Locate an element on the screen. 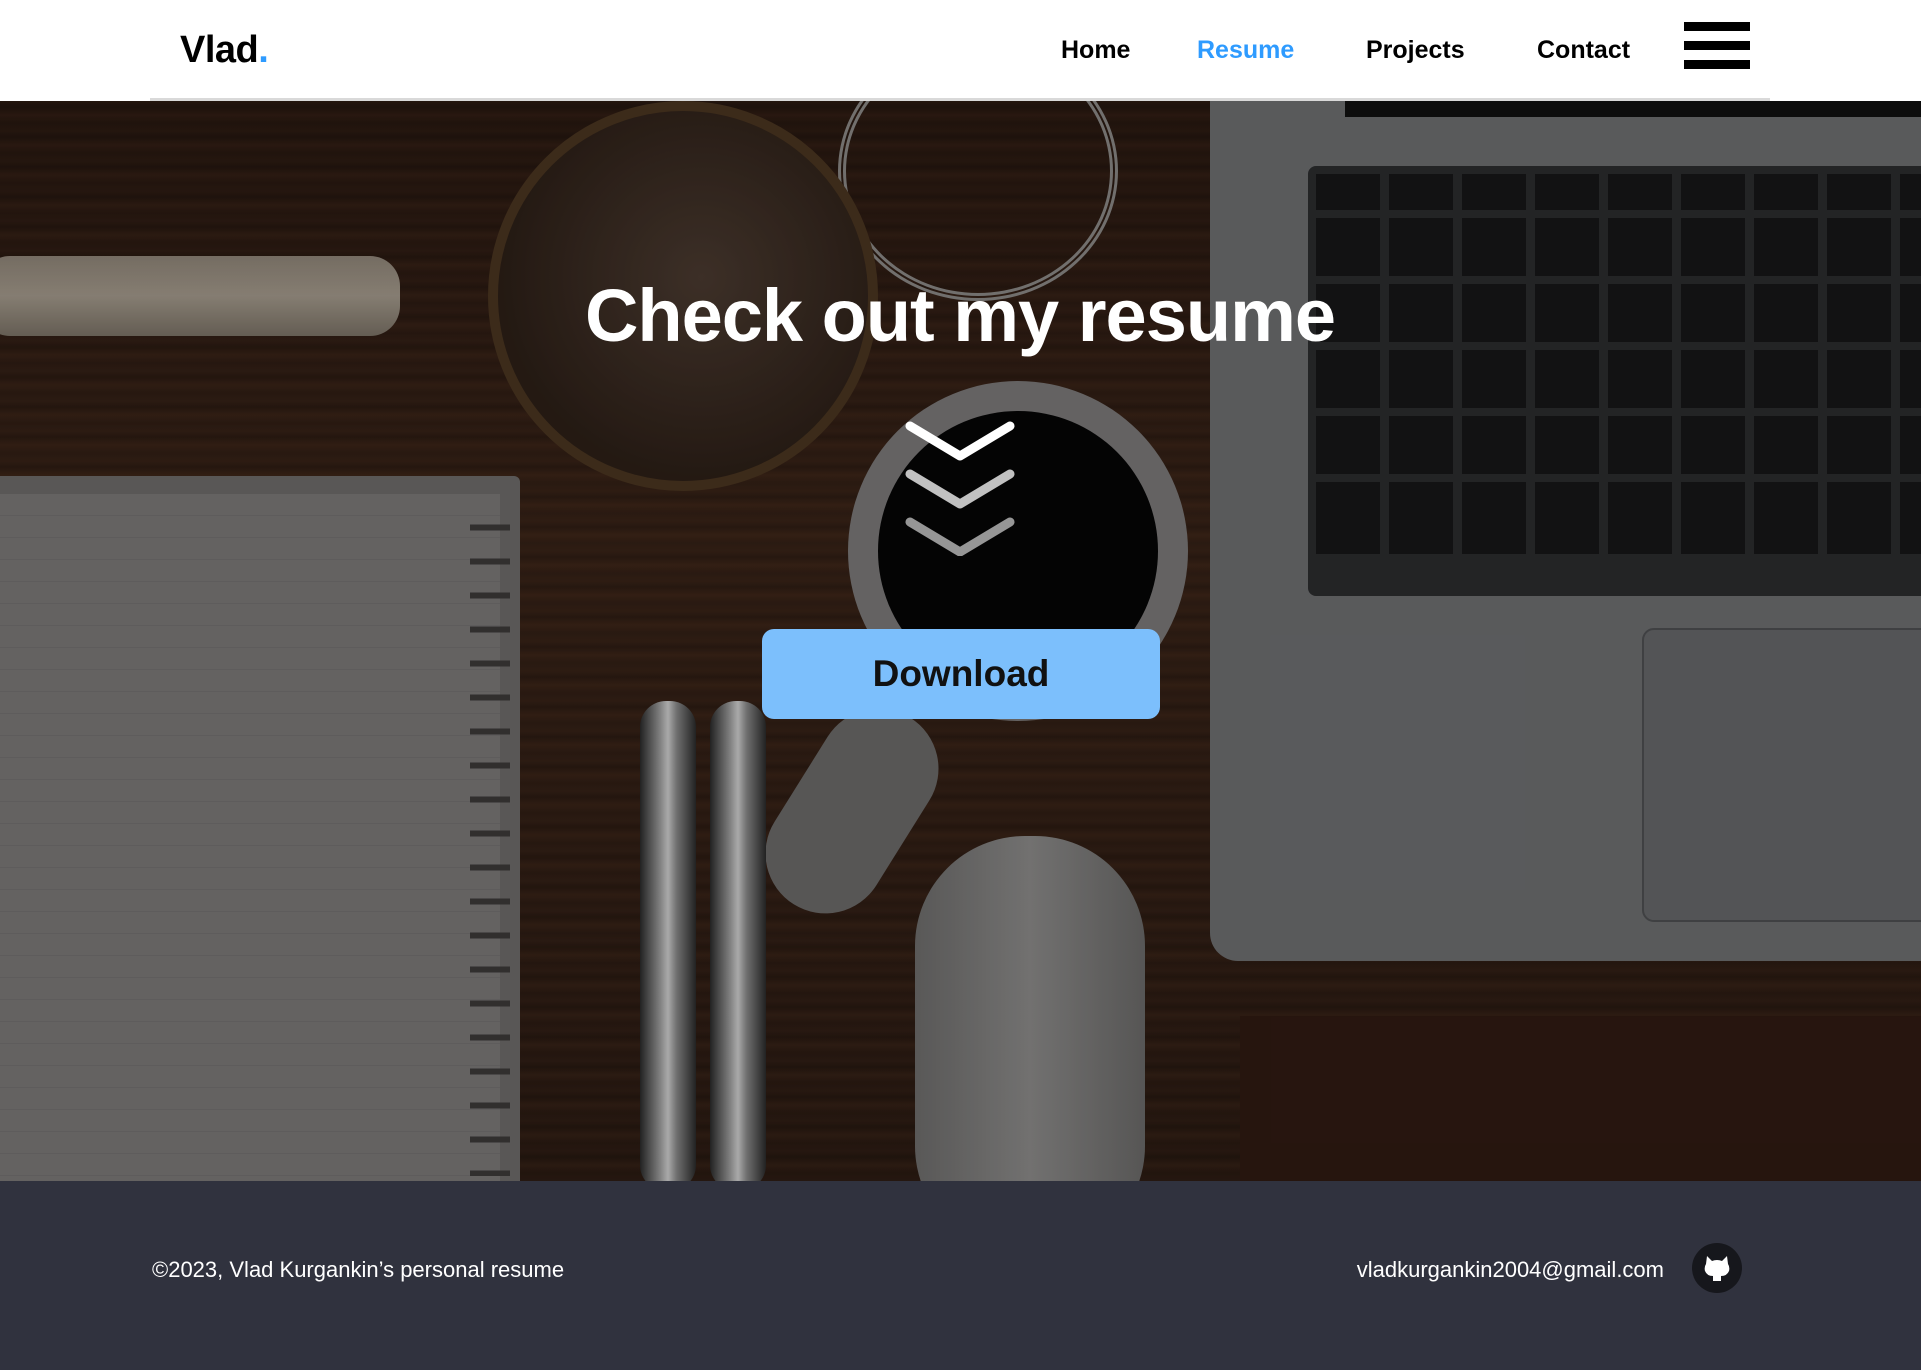  nav-link-home: Home is located at coordinates (1095, 50).